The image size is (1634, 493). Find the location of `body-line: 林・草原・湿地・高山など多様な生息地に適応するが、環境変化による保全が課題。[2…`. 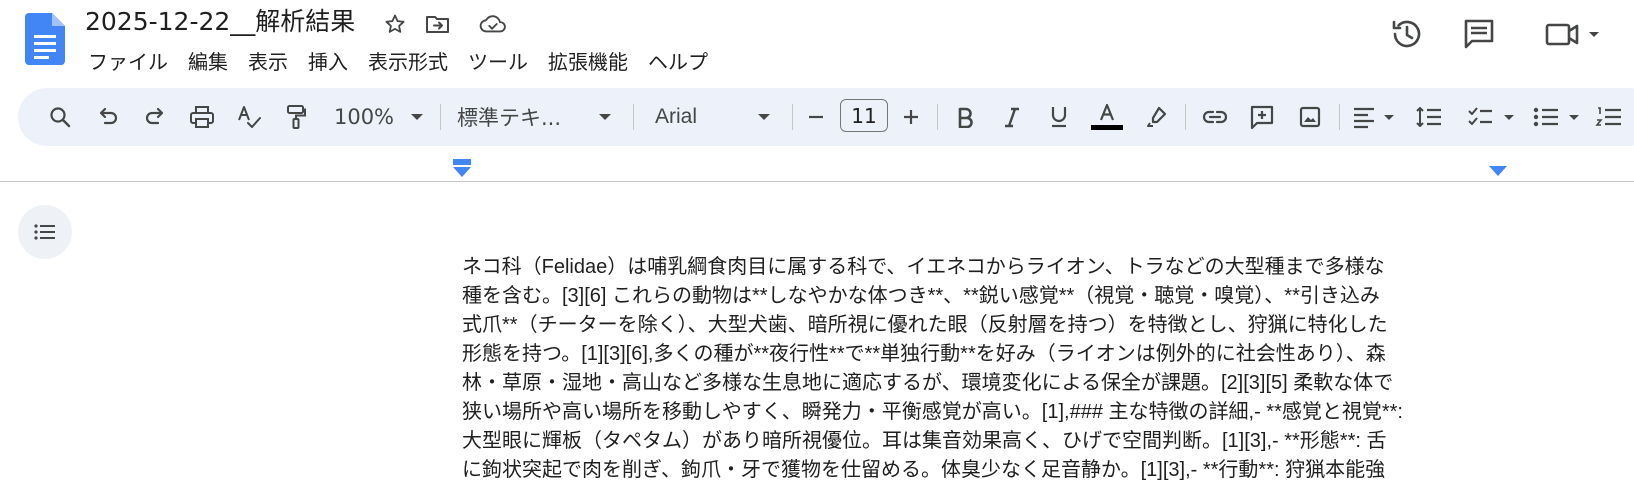

body-line: 林・草原・湿地・高山など多様な生息地に適応するが、環境変化による保全が課題。[2… is located at coordinates (928, 383).